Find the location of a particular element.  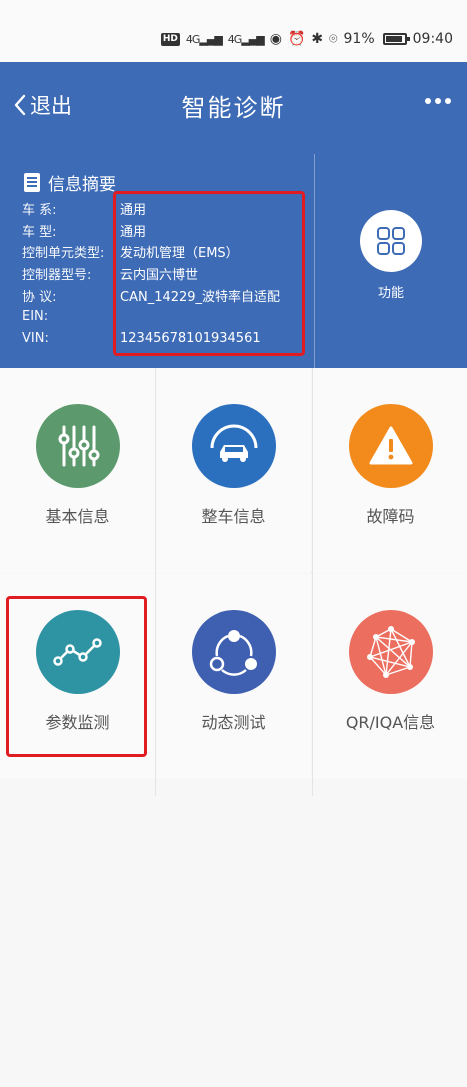

info-key: 车 型: is located at coordinates (39, 232).